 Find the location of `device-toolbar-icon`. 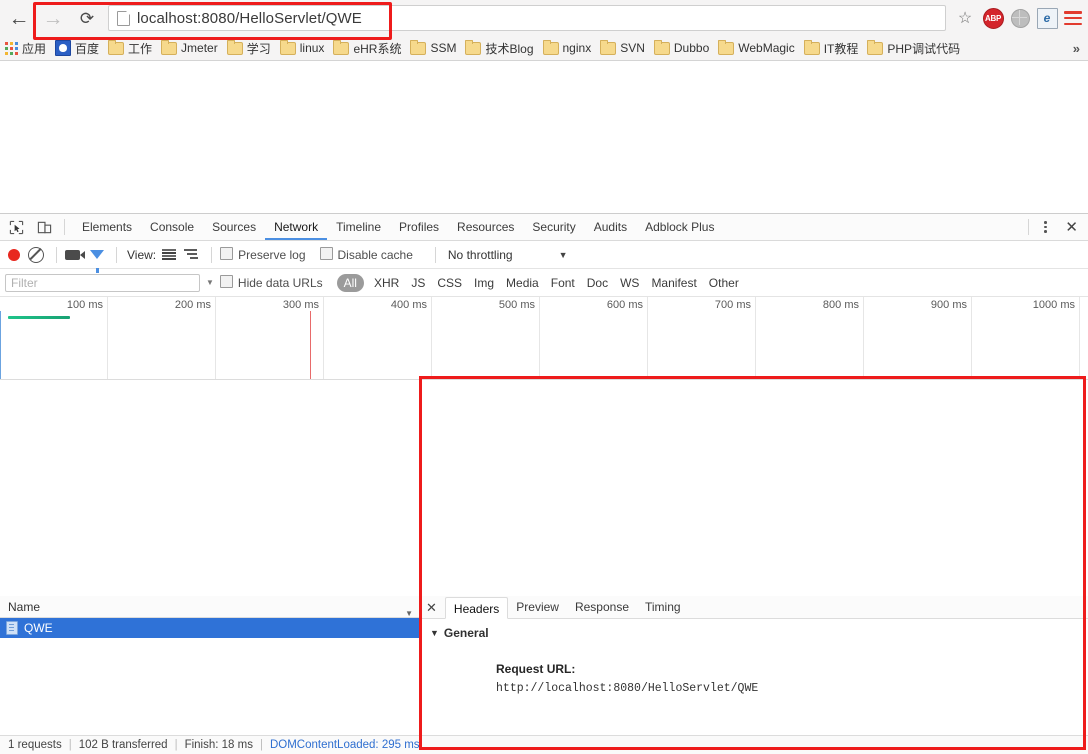

device-toolbar-icon is located at coordinates (44, 227).